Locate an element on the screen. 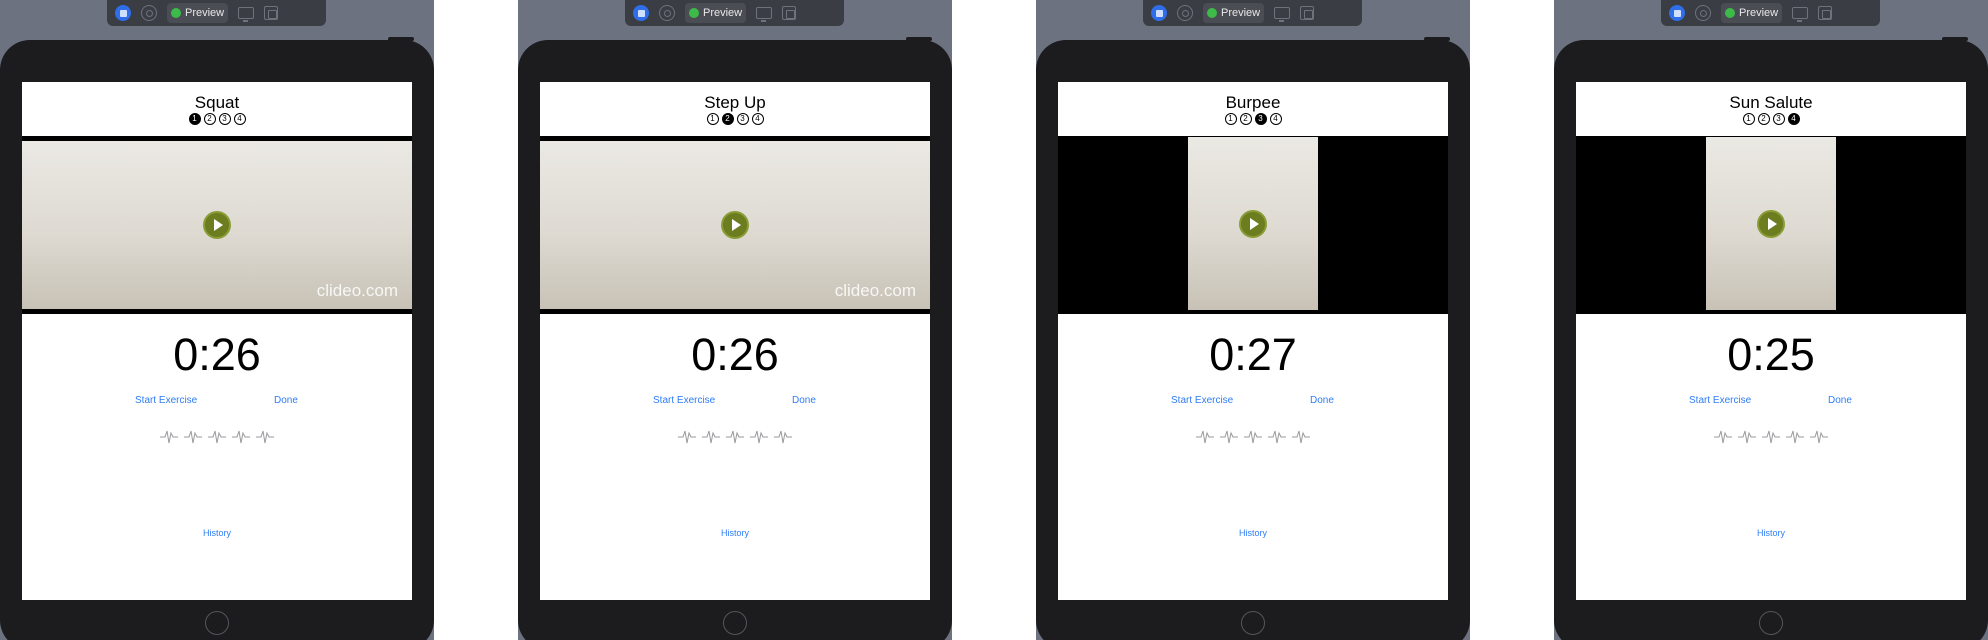 This screenshot has height=640, width=1988. exercise-content: 0:27 Start Exercise Done History is located at coordinates (1253, 457).